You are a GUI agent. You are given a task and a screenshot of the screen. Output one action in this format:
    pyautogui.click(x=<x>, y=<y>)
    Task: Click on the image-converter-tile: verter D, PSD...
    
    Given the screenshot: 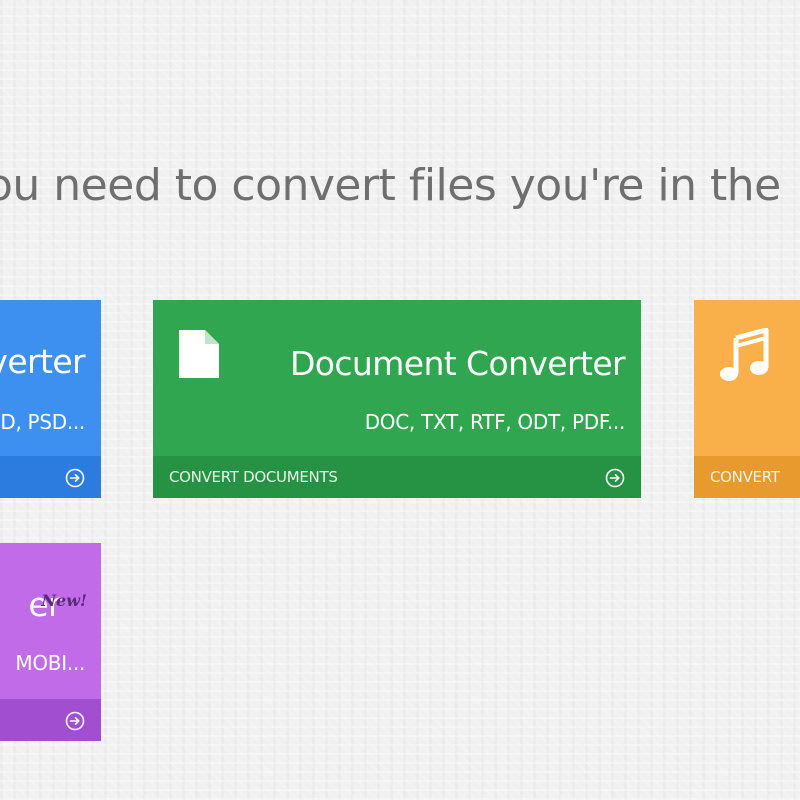 What is the action you would take?
    pyautogui.click(x=50, y=399)
    